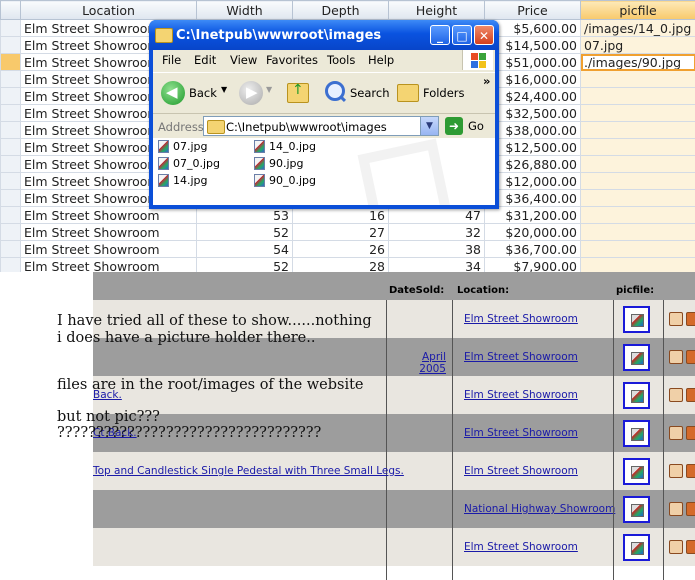 The image size is (695, 580). What do you see at coordinates (205, 60) in the screenshot?
I see `menu-edit: Edit` at bounding box center [205, 60].